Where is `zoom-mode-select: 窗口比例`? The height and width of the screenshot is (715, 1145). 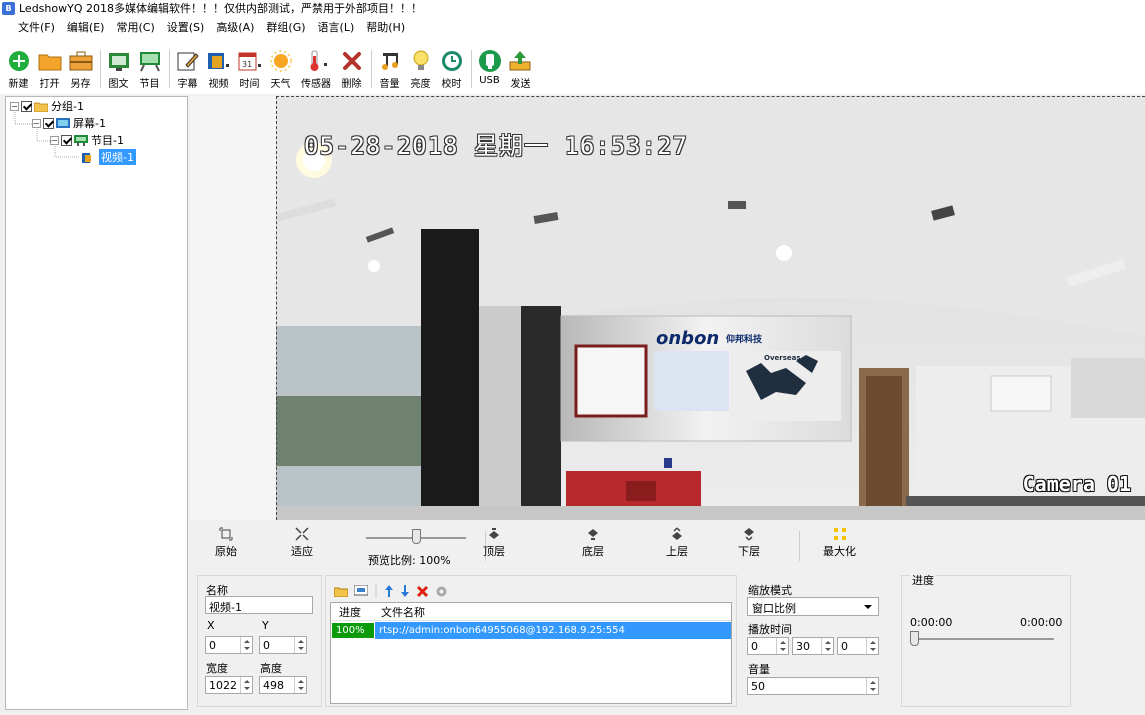
zoom-mode-select: 窗口比例 is located at coordinates (813, 606).